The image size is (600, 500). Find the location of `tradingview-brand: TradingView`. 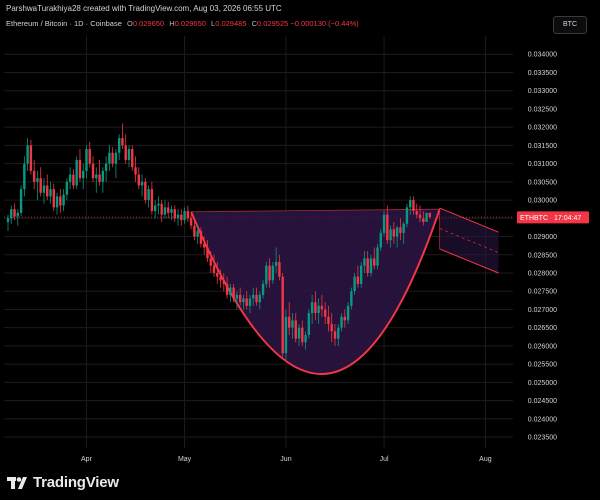

tradingview-brand: TradingView is located at coordinates (63, 482).